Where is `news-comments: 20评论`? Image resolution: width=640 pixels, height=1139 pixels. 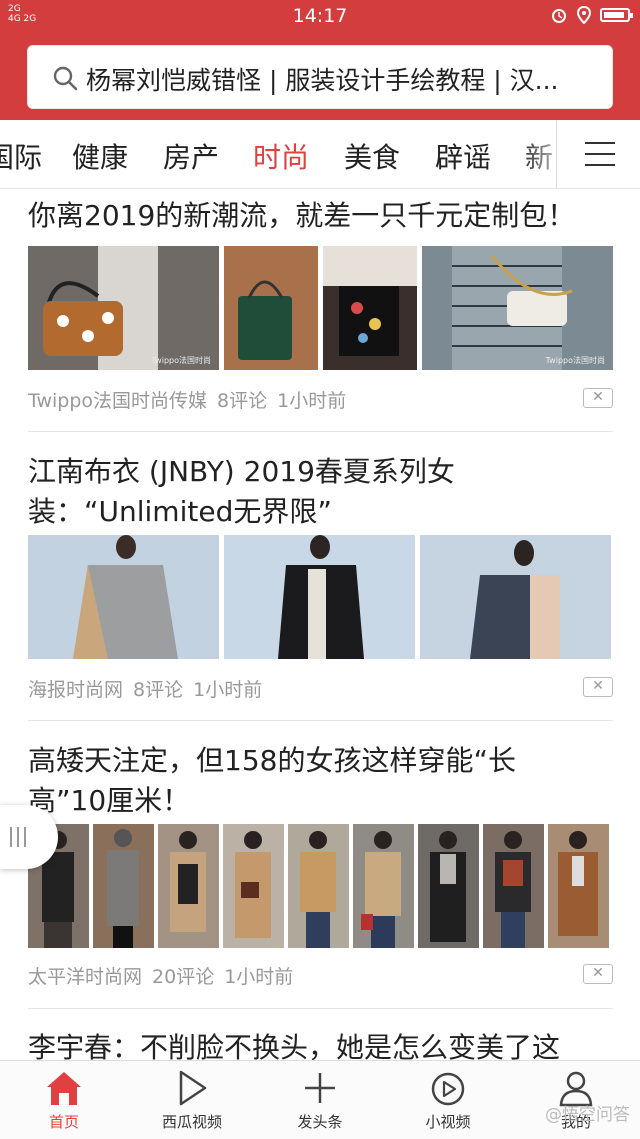 news-comments: 20评论 is located at coordinates (183, 977).